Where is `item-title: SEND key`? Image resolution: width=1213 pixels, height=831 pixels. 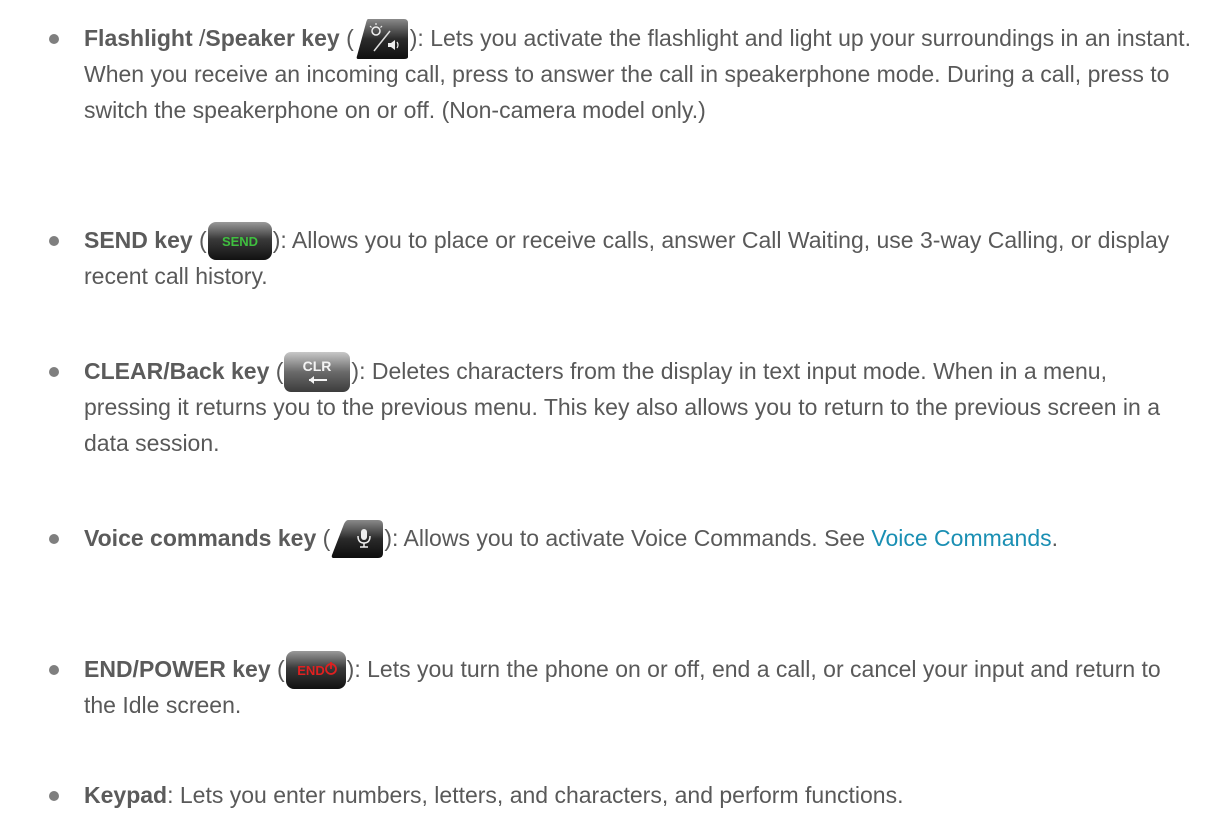 item-title: SEND key is located at coordinates (138, 240).